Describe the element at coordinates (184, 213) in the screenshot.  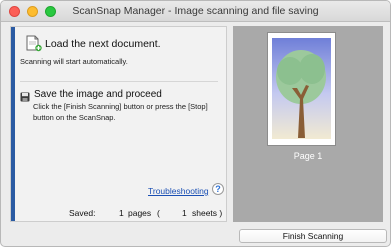
I see `sheets-count: 1` at that location.